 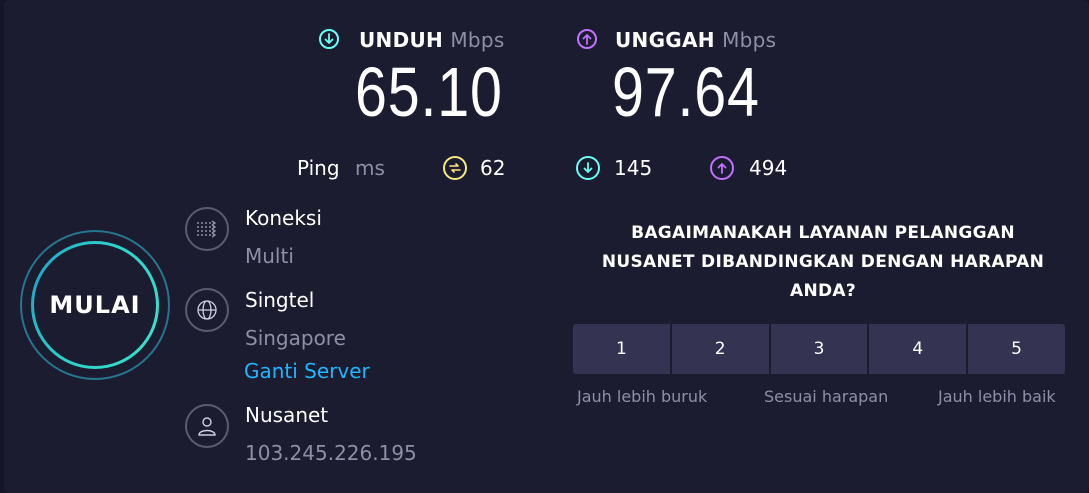 I want to click on ping-label: Ping, so click(x=318, y=168).